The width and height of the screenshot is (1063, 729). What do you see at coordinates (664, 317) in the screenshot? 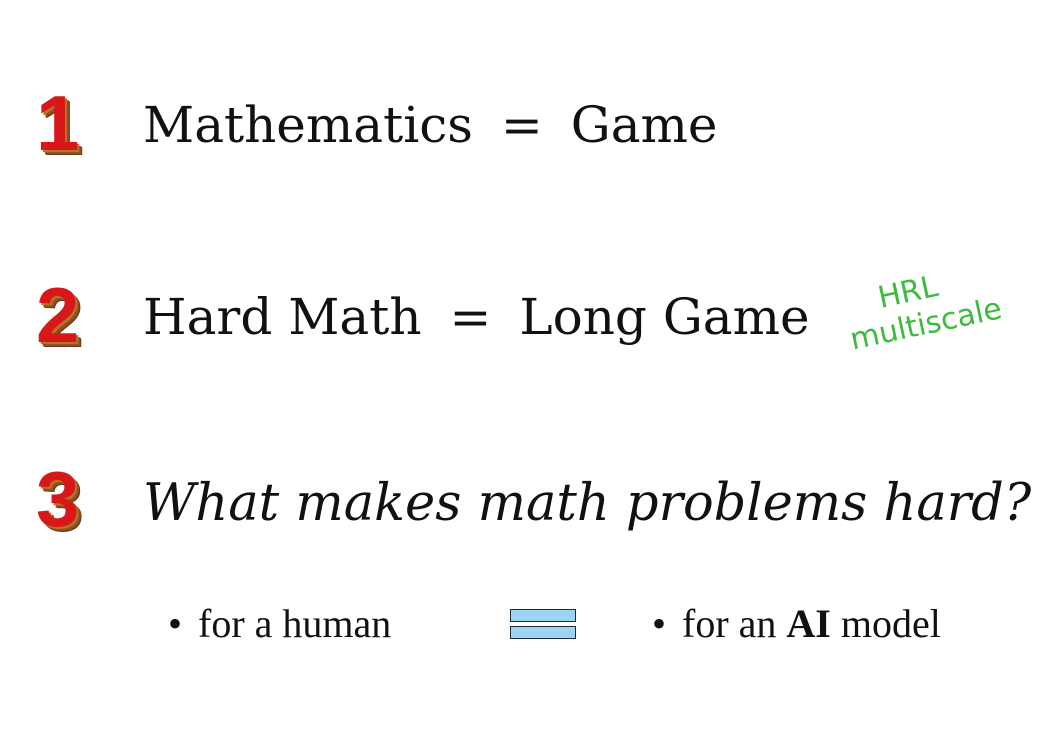
I see `equation-2-right: Long Game` at bounding box center [664, 317].